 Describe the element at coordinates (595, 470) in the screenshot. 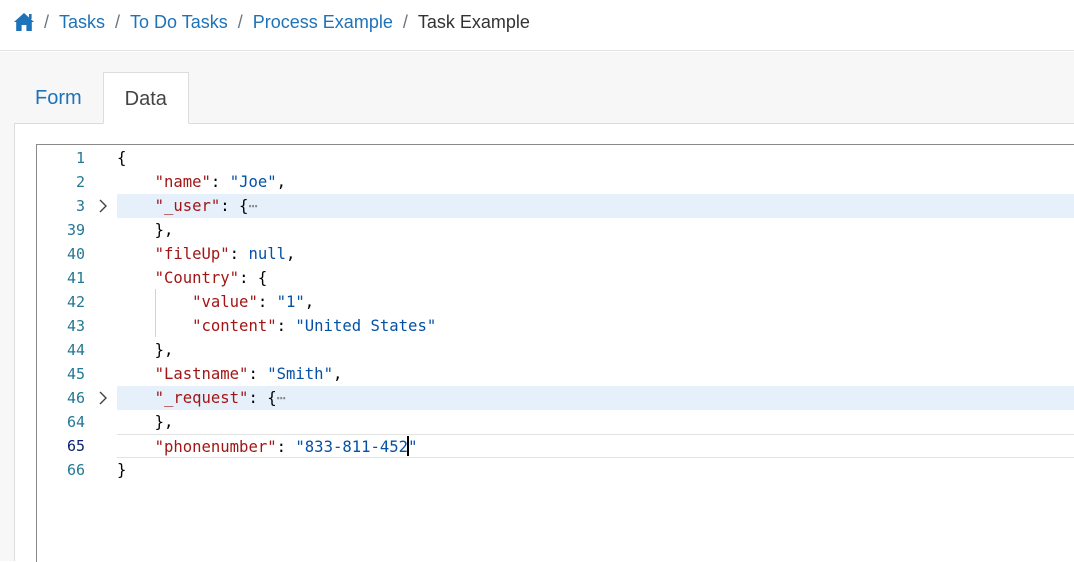

I see `code-text: }` at that location.